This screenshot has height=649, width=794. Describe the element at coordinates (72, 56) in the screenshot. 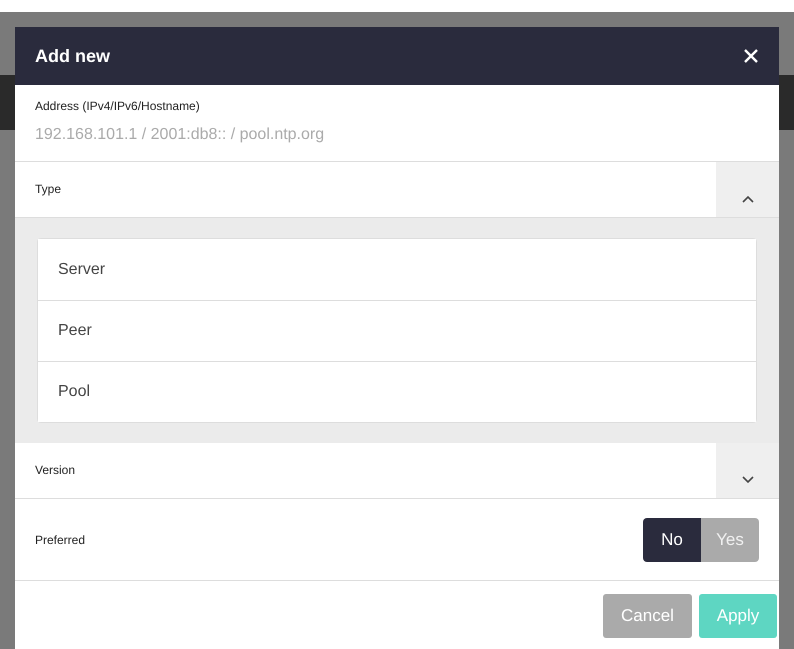

I see `dialog-title: Add new` at that location.